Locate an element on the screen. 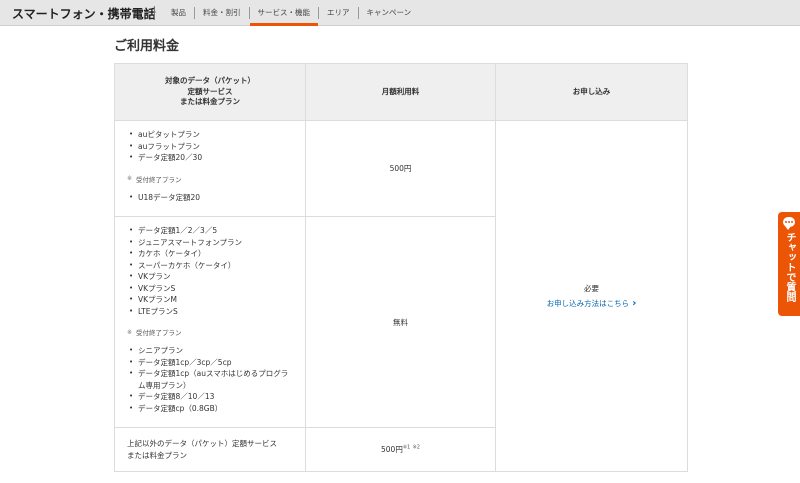 The width and height of the screenshot is (800, 483). list-item: VKプランS is located at coordinates (210, 289).